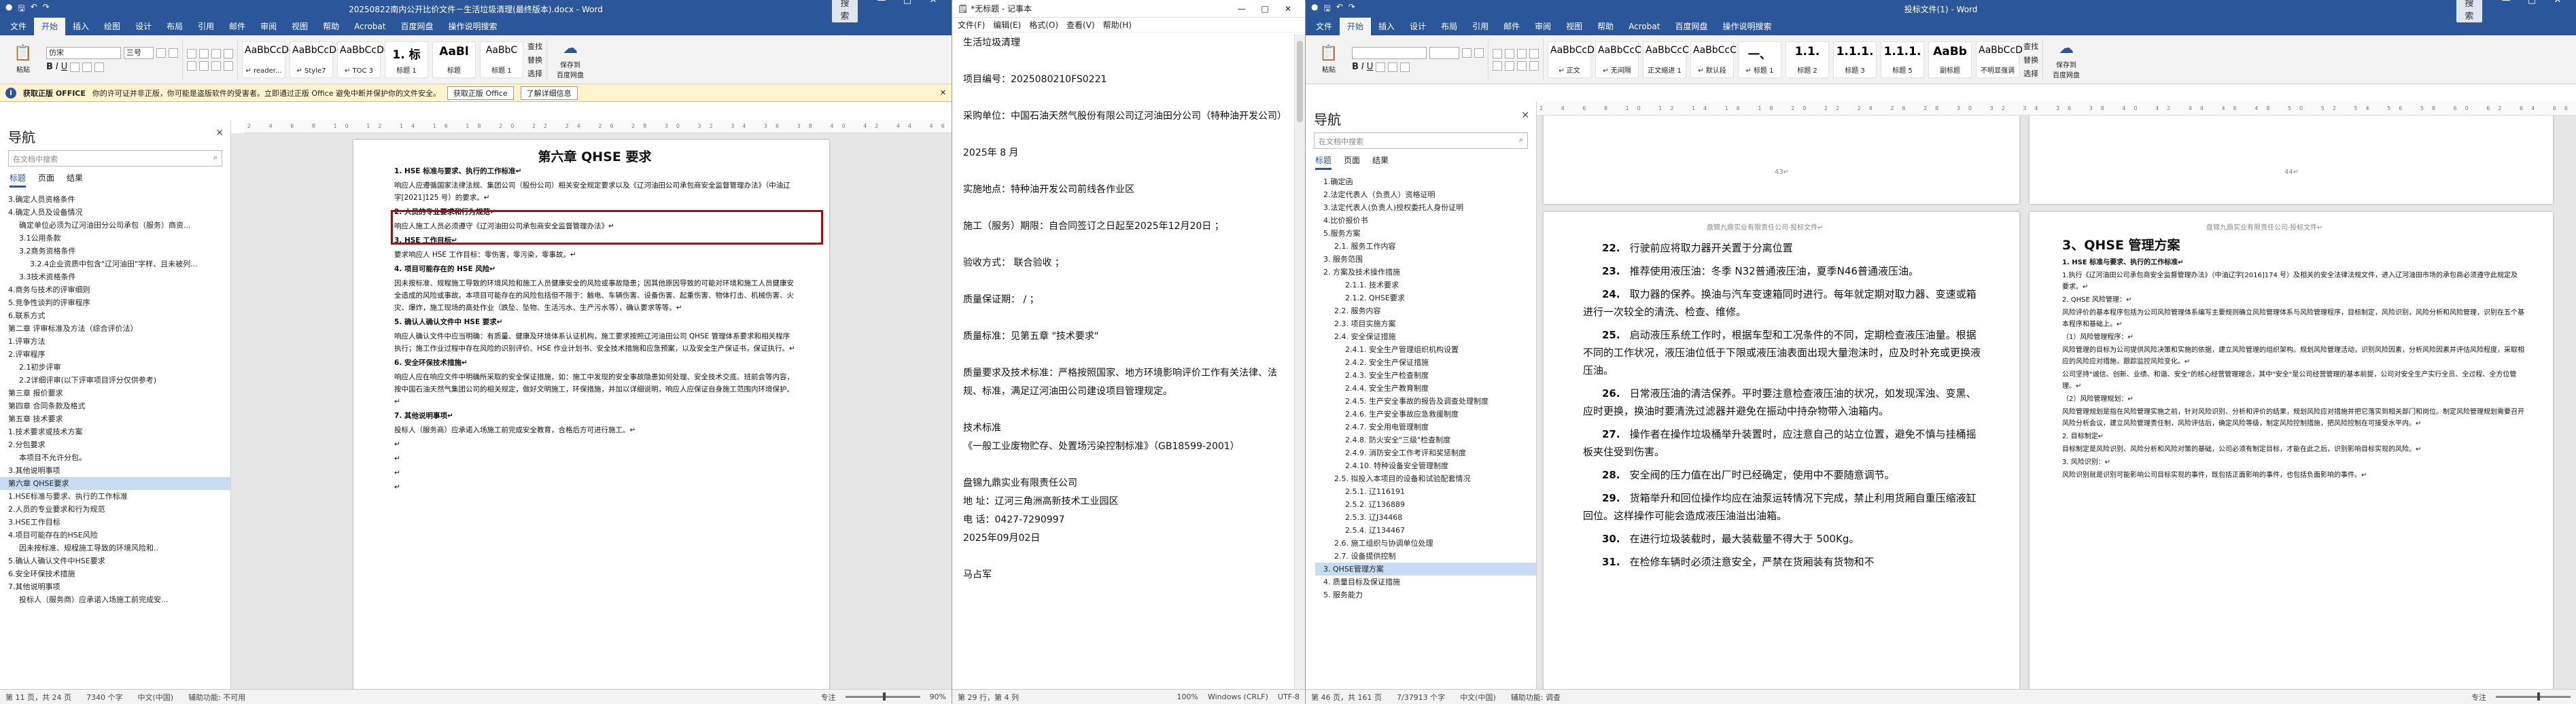  What do you see at coordinates (454, 59) in the screenshot?
I see `style-tile: AaBl 标题` at bounding box center [454, 59].